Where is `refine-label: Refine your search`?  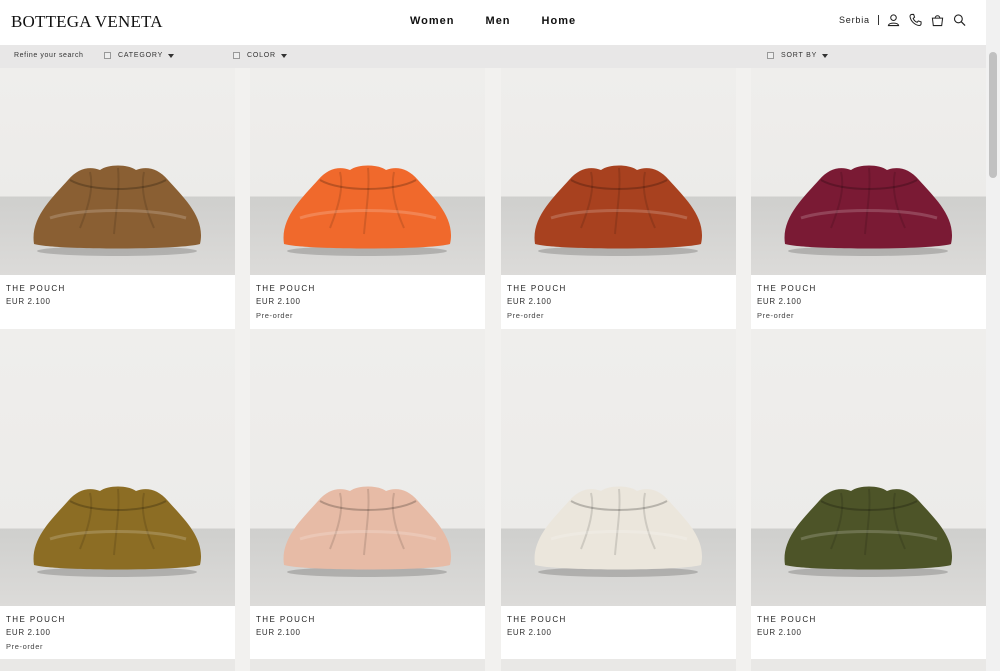 refine-label: Refine your search is located at coordinates (49, 55).